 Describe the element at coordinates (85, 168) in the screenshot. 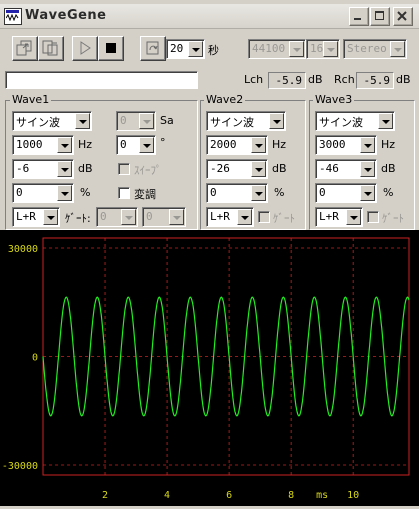

I see `wave1-level-unit: dB` at that location.